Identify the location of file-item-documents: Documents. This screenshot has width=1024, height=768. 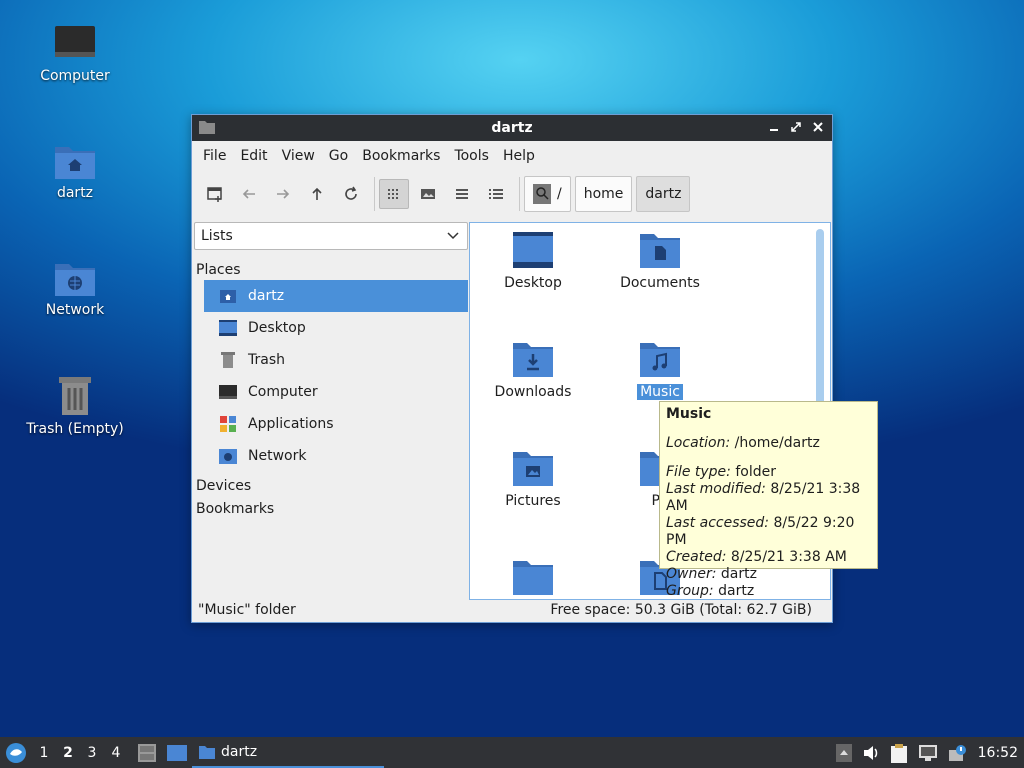
(660, 261).